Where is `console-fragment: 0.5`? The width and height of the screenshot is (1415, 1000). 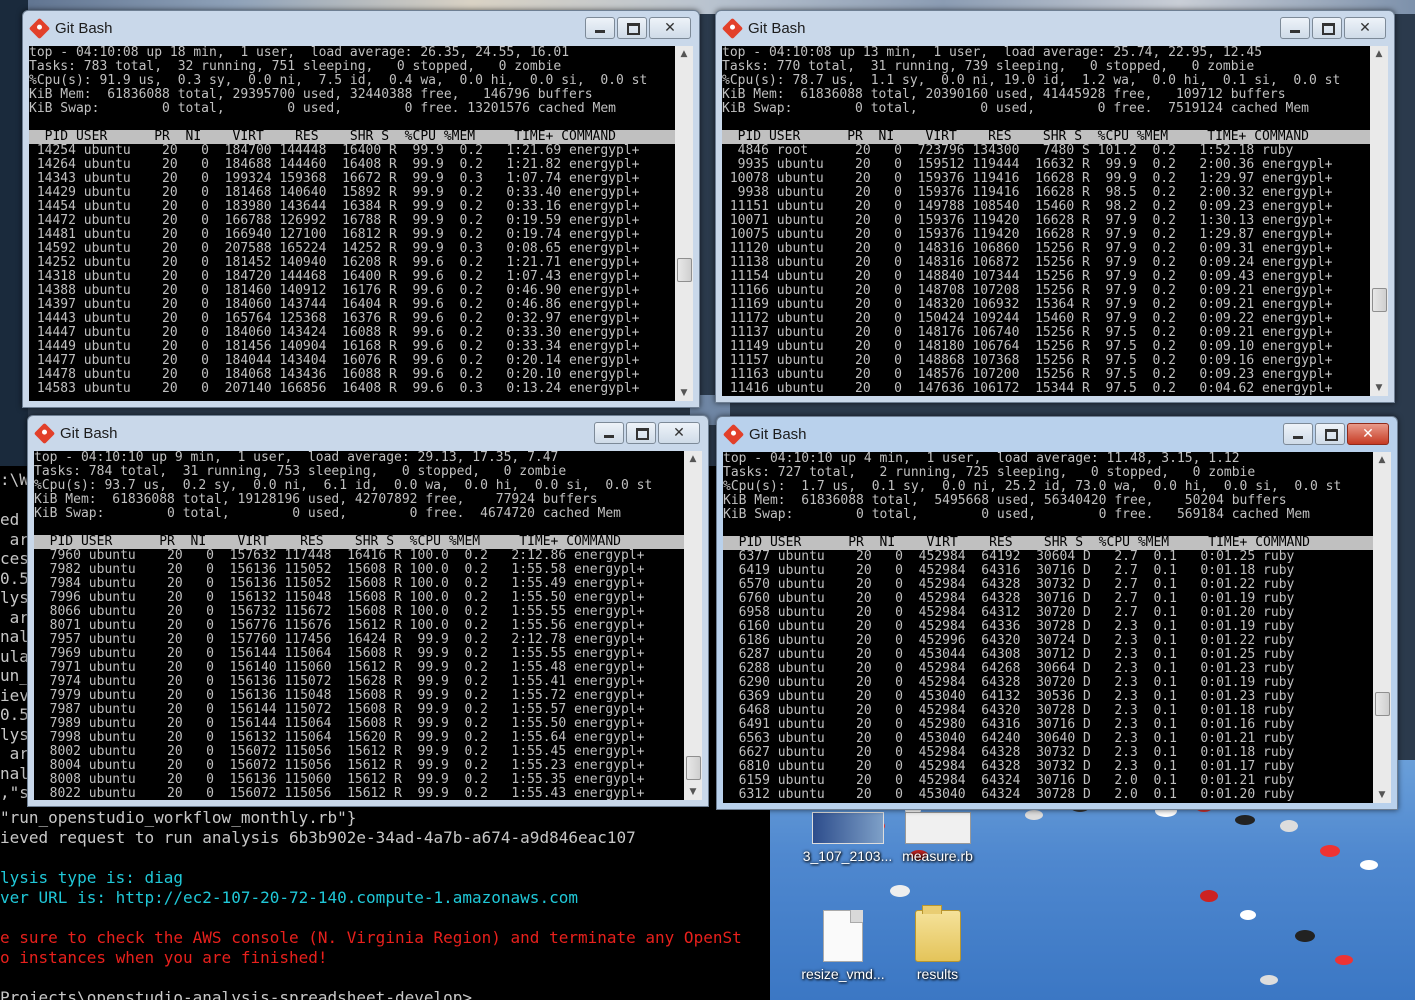 console-fragment: 0.5 is located at coordinates (14, 714).